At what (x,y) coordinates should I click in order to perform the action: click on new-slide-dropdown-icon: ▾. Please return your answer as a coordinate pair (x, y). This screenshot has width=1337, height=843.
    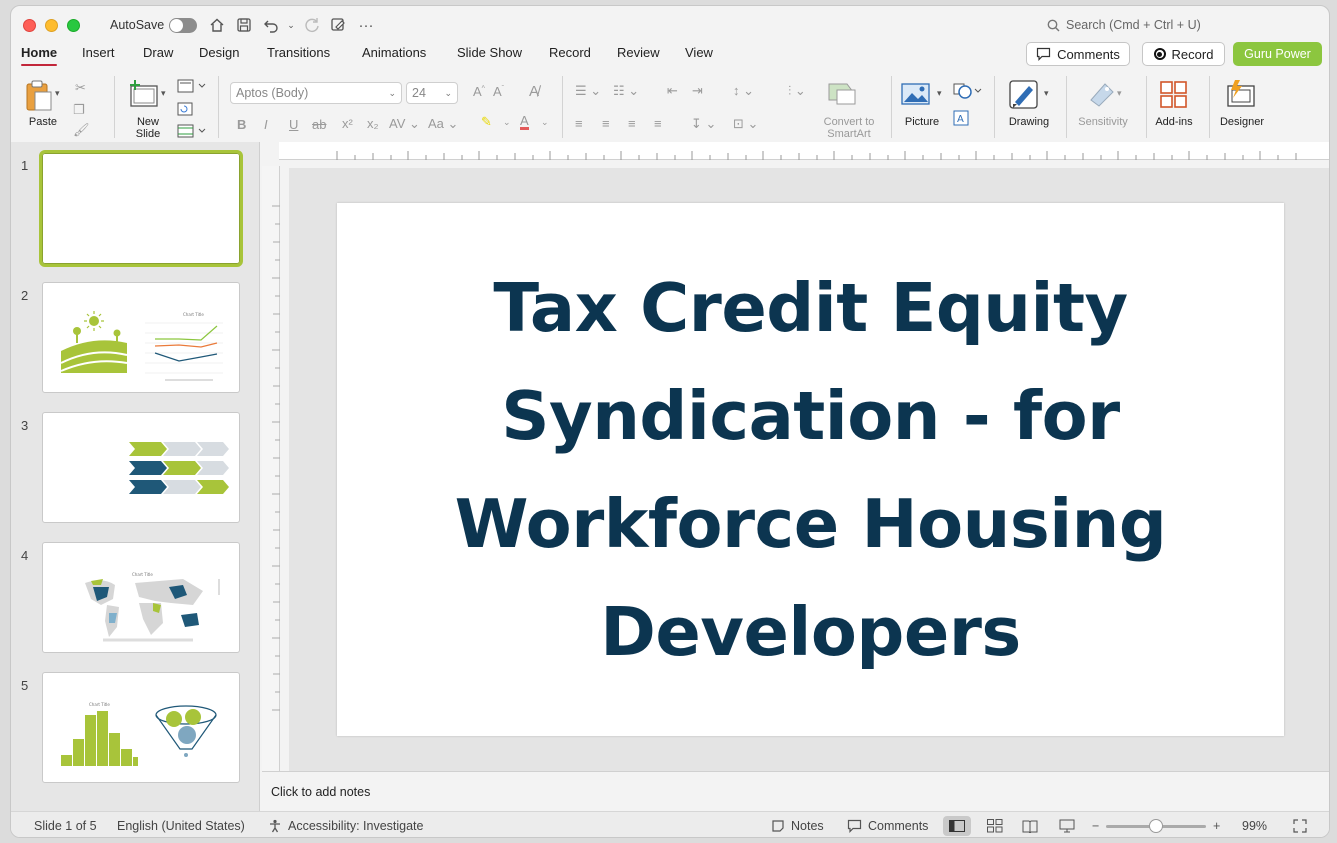
    Looking at the image, I should click on (163, 93).